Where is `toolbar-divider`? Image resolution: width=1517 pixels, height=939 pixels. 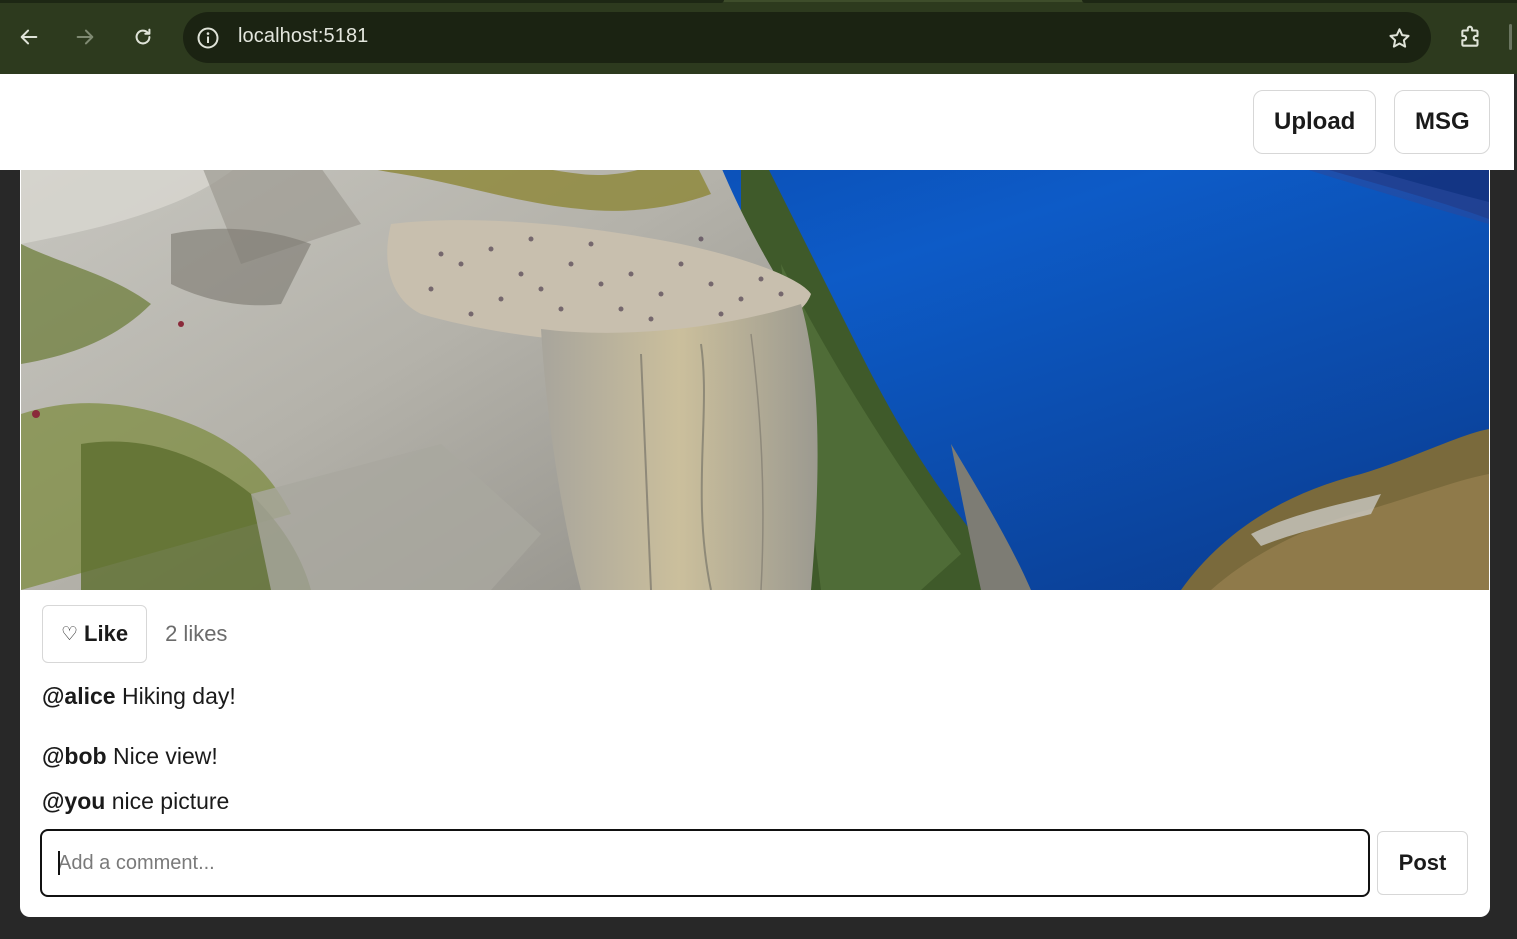 toolbar-divider is located at coordinates (1510, 37).